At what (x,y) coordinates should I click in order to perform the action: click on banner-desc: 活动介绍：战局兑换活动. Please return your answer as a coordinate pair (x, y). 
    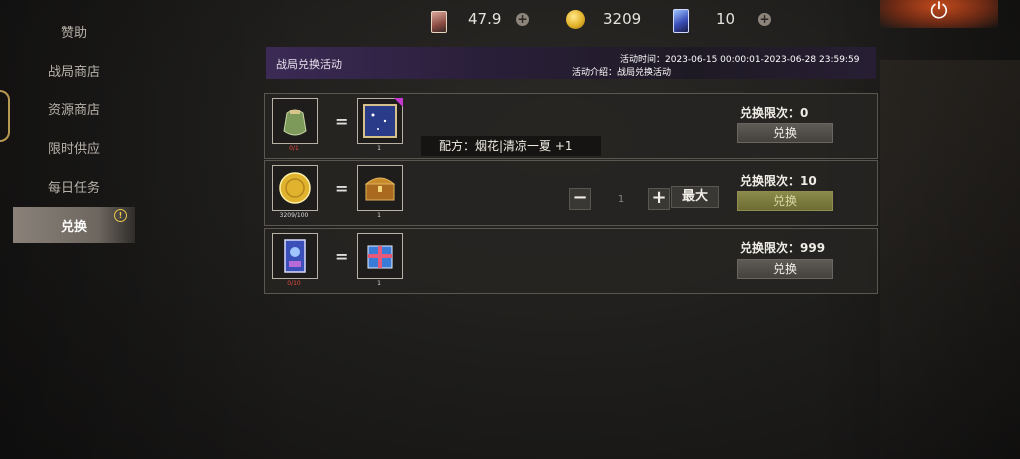
    Looking at the image, I should click on (622, 73).